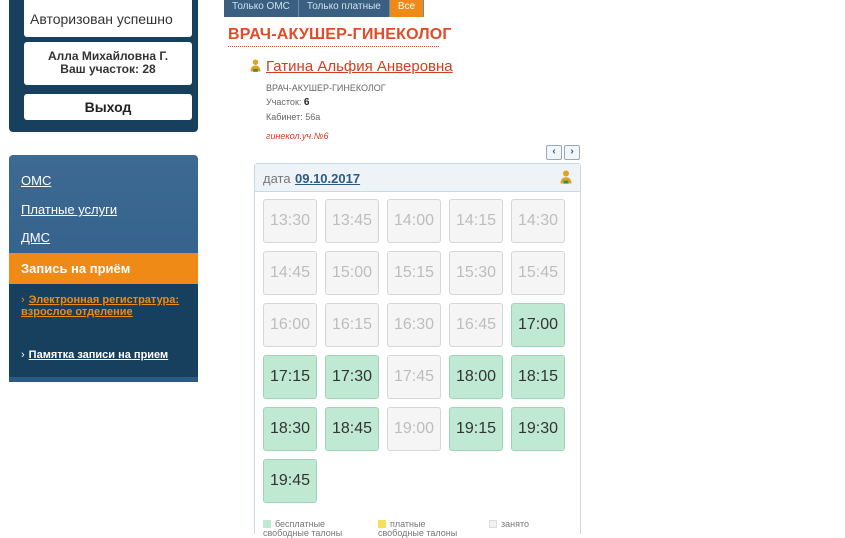 This screenshot has width=845, height=538. I want to click on chevron-right-icon: ›, so click(572, 151).